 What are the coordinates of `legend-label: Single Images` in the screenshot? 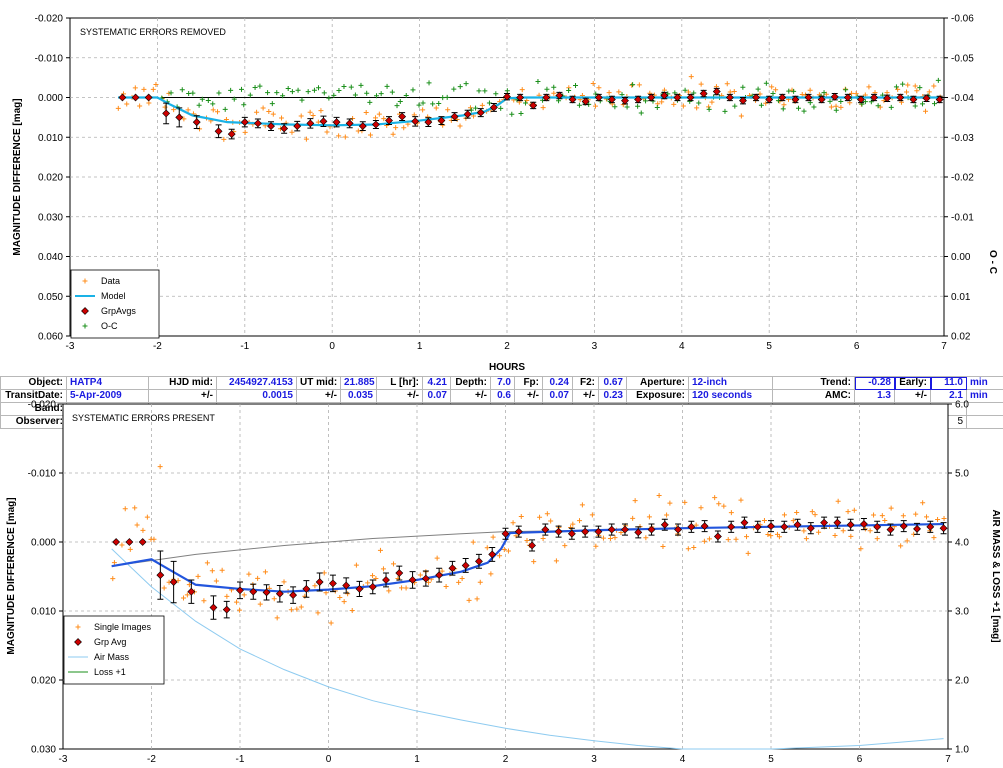 It's located at (123, 627).